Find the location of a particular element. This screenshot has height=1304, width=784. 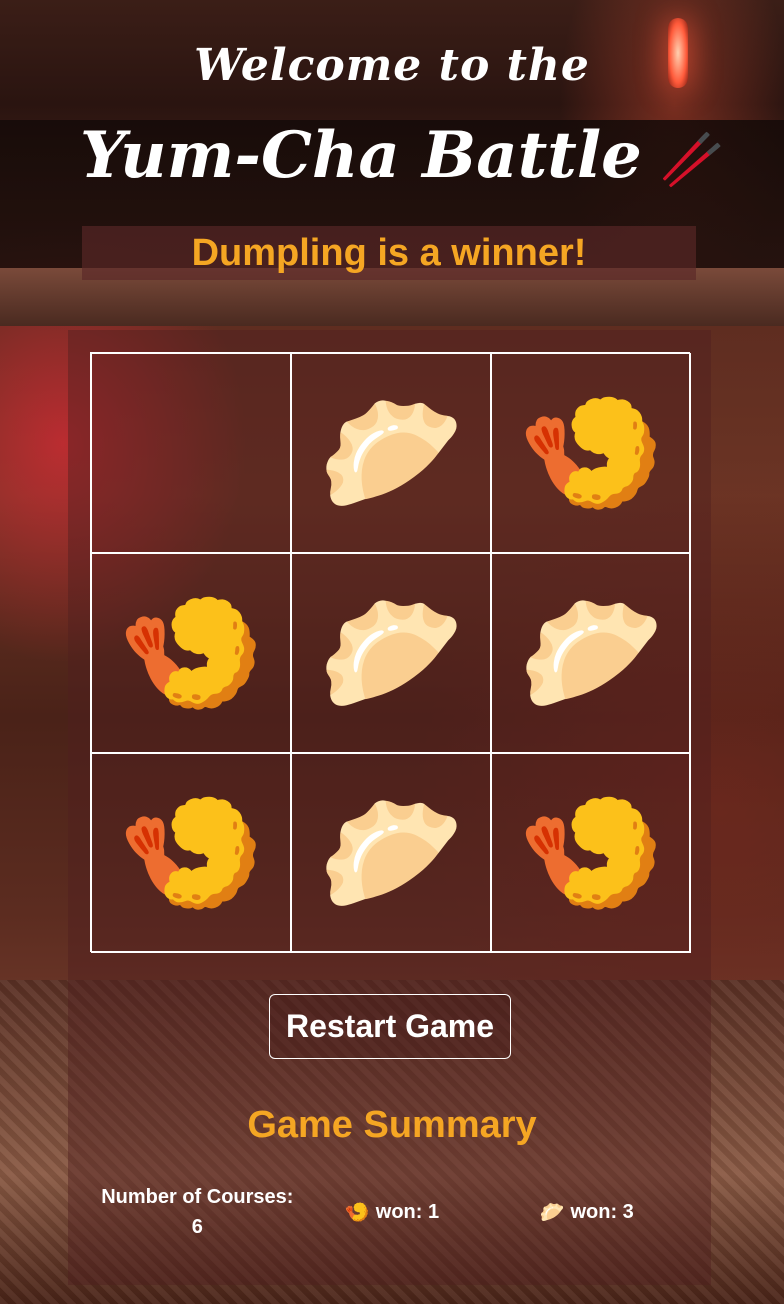

dumpling-score: 🥟 won: 3 is located at coordinates (586, 1212).